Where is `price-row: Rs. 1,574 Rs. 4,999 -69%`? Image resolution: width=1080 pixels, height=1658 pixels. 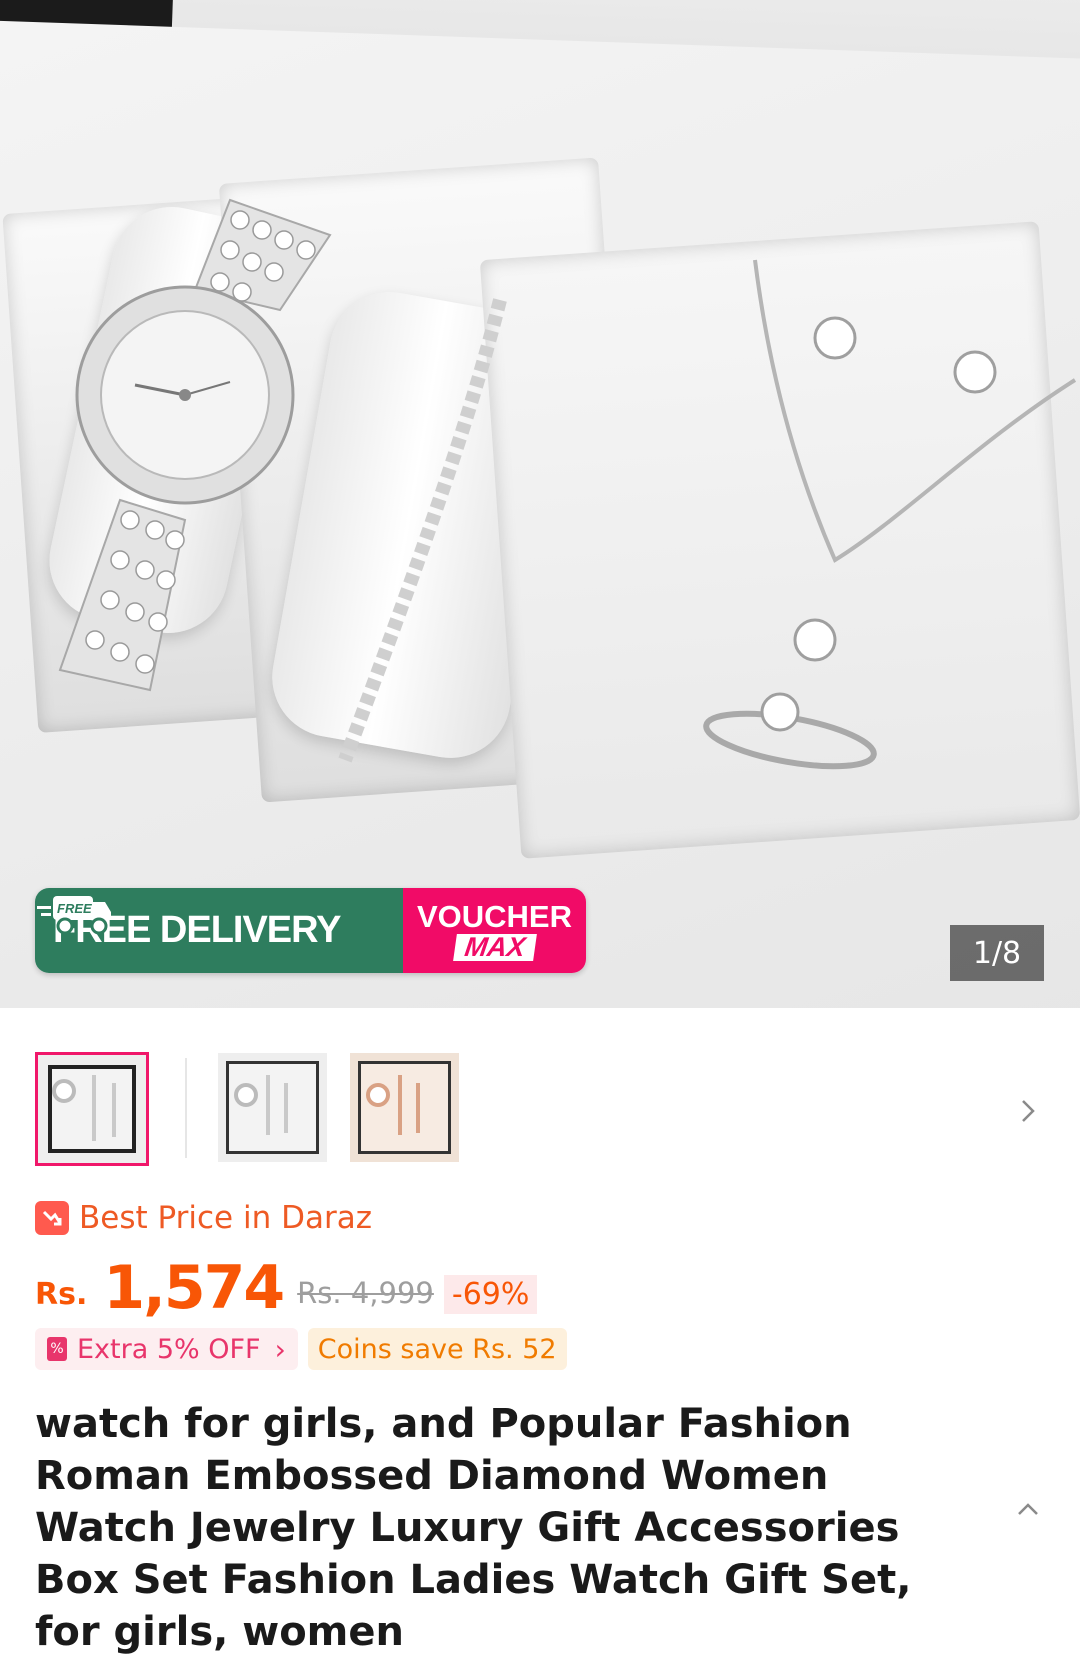
price-row: Rs. 1,574 Rs. 4,999 -69% is located at coordinates (286, 1285).